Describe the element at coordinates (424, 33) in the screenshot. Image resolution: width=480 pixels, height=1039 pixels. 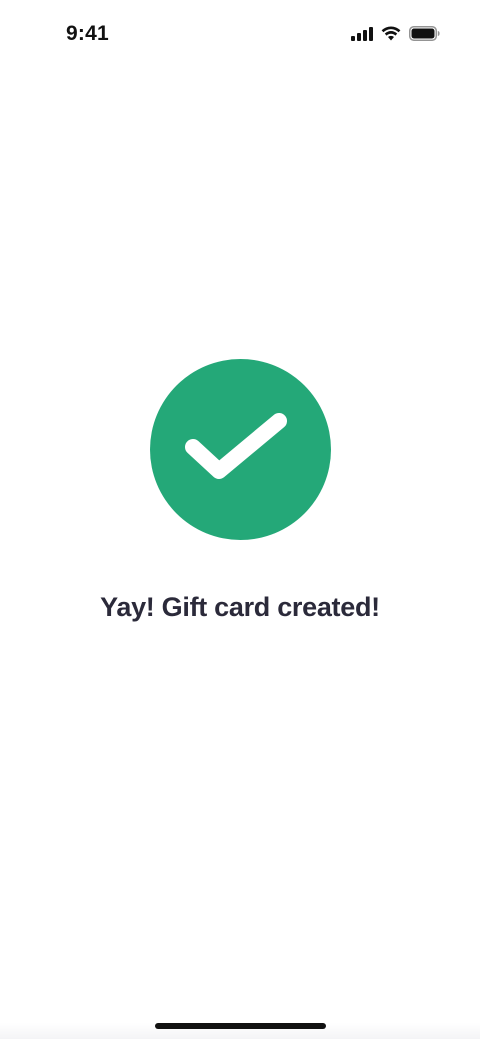
I see `battery-icon` at that location.